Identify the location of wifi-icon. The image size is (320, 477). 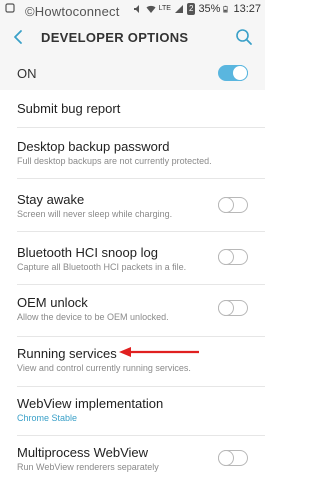
(151, 9).